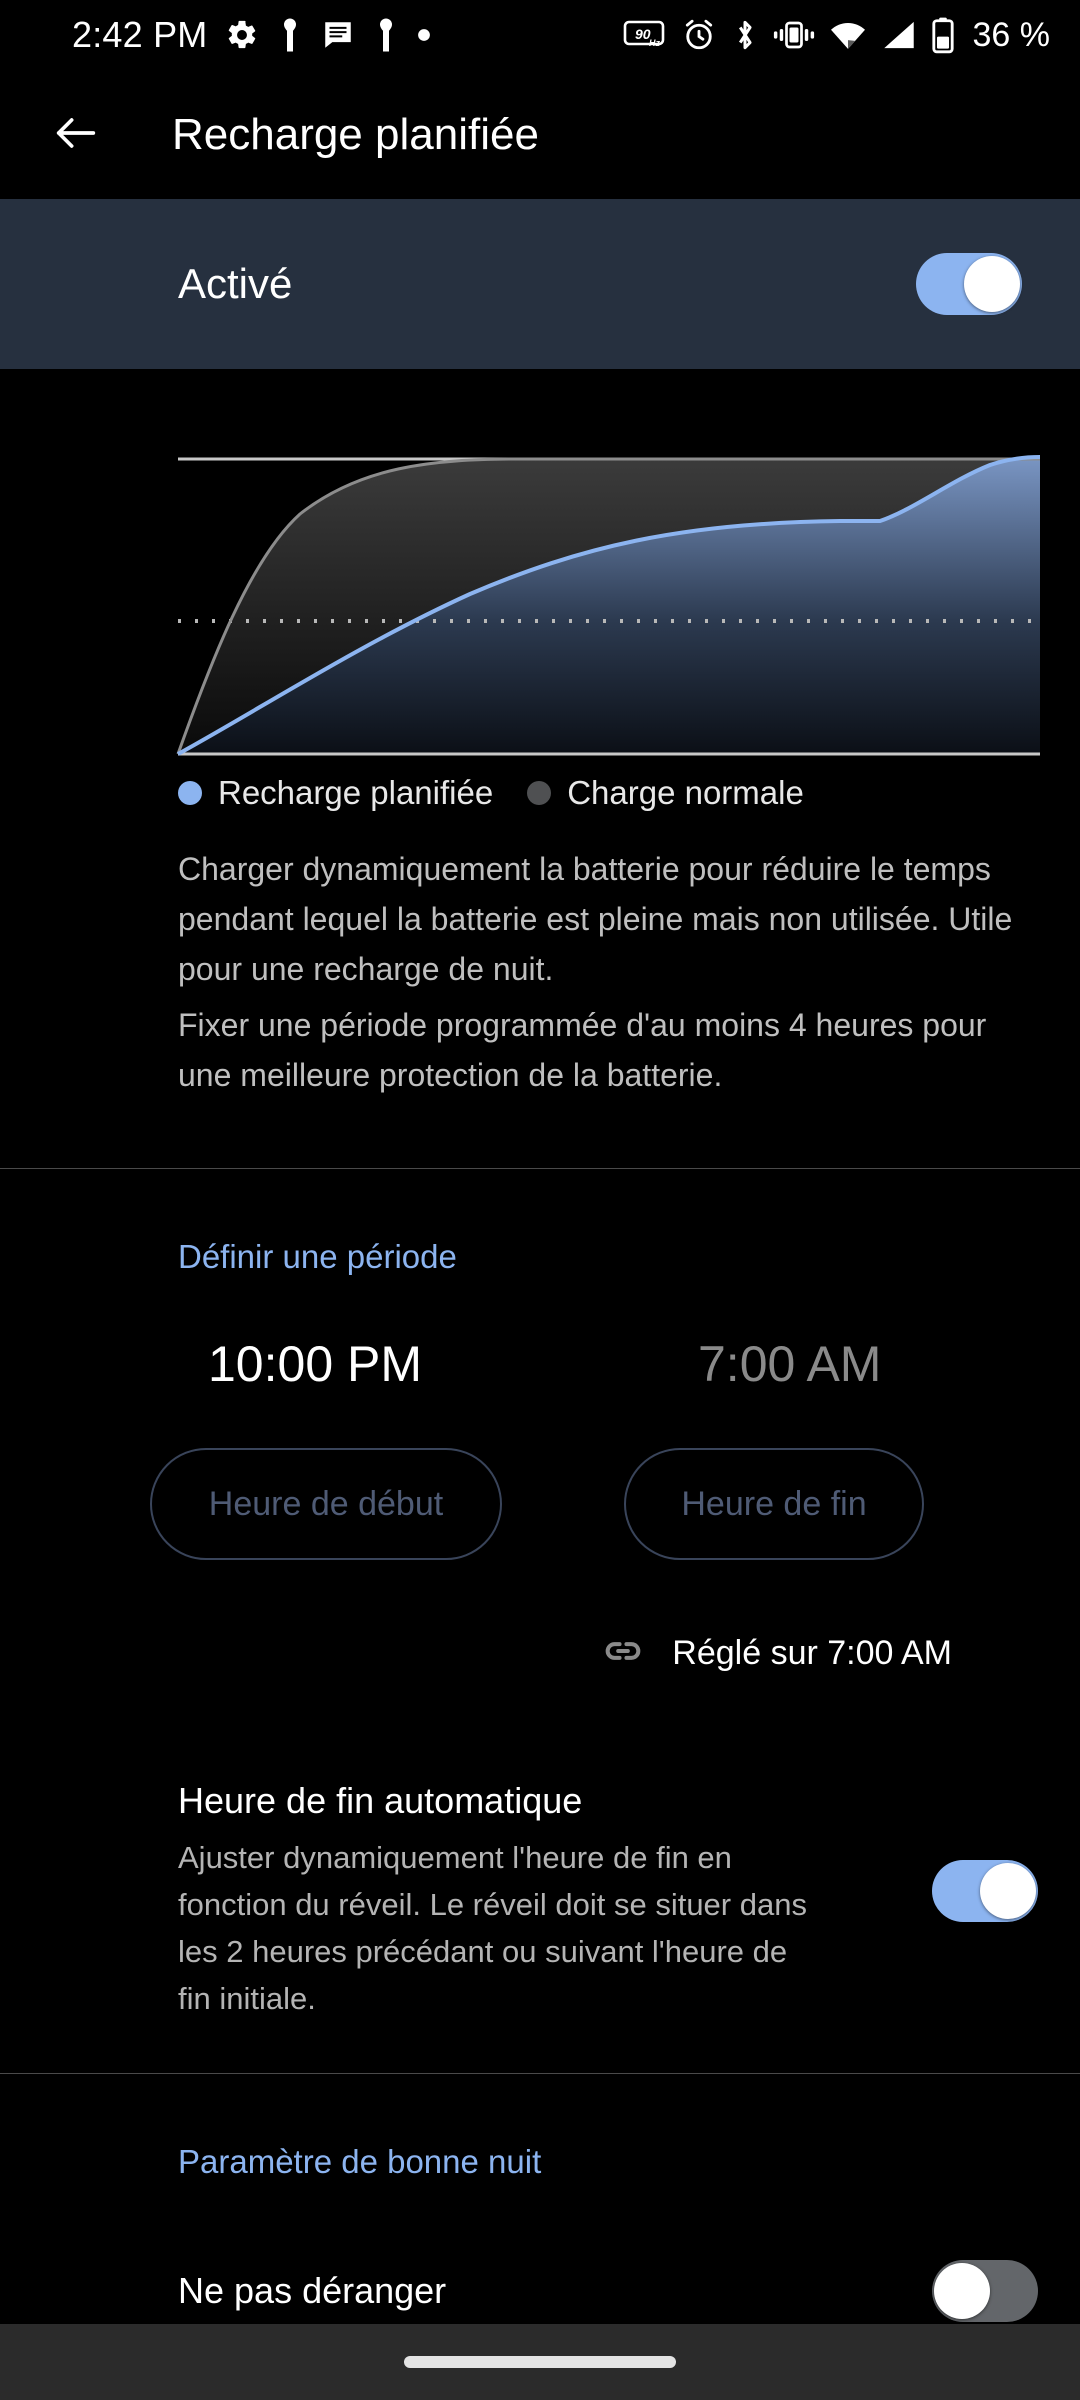  I want to click on section-header-period: Définir une période, so click(317, 1256).